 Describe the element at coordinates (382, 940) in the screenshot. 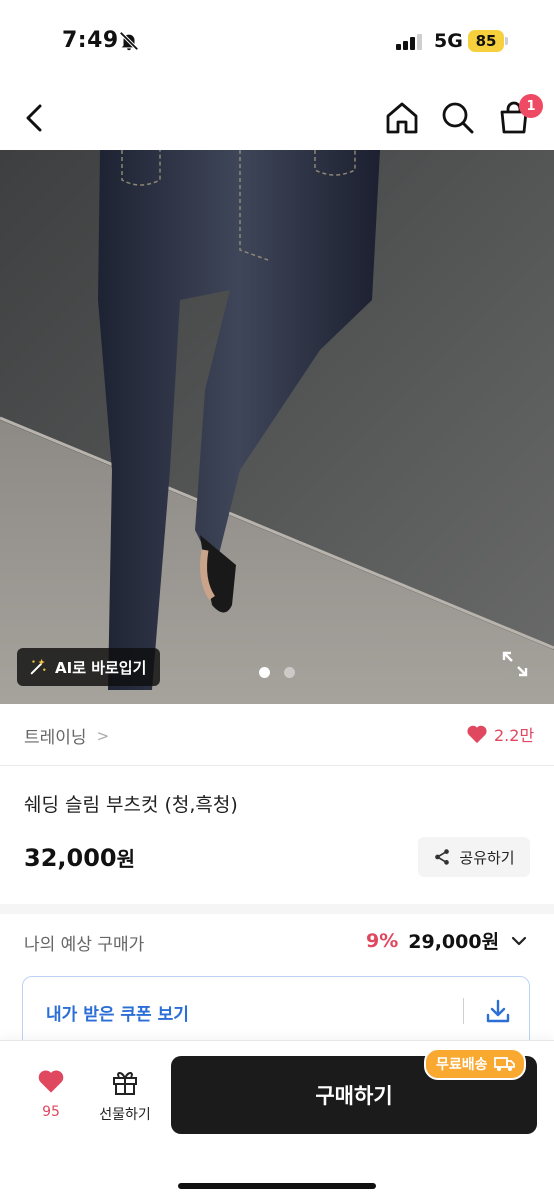

I see `discount-rate: 9%` at that location.